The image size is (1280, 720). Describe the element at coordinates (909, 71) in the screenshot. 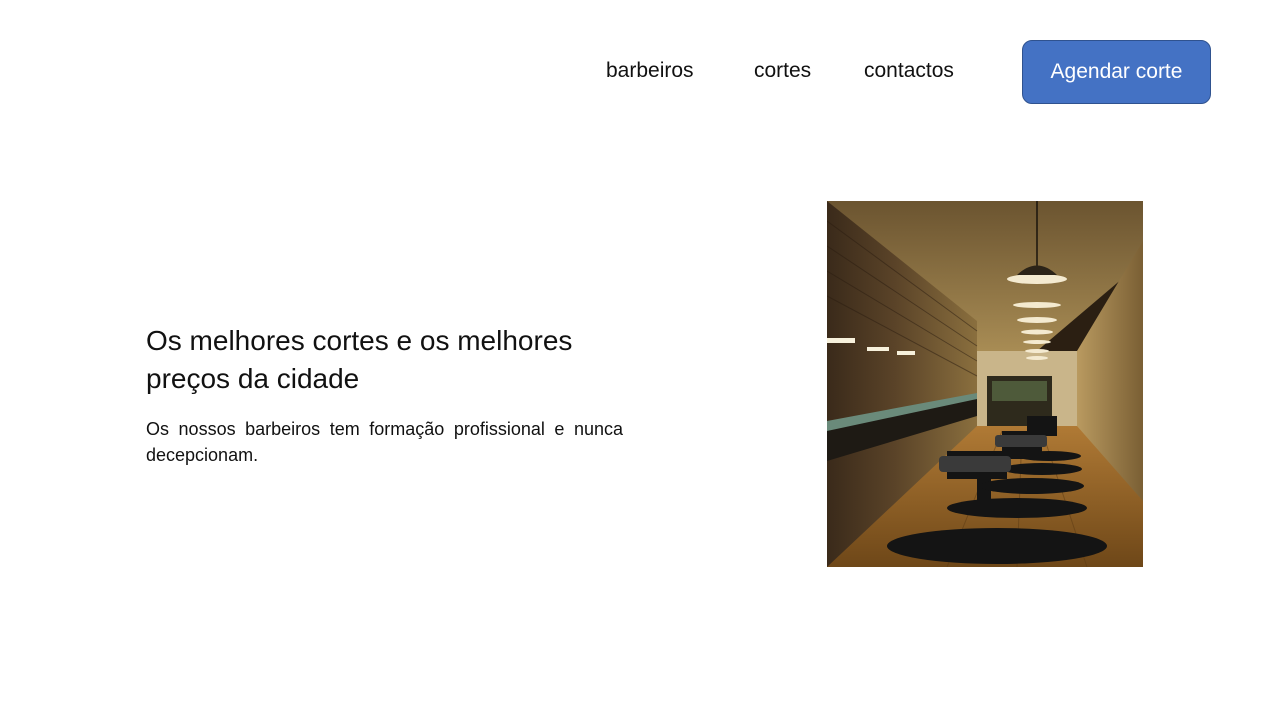

I see `nav-link-contactos: contactos` at that location.